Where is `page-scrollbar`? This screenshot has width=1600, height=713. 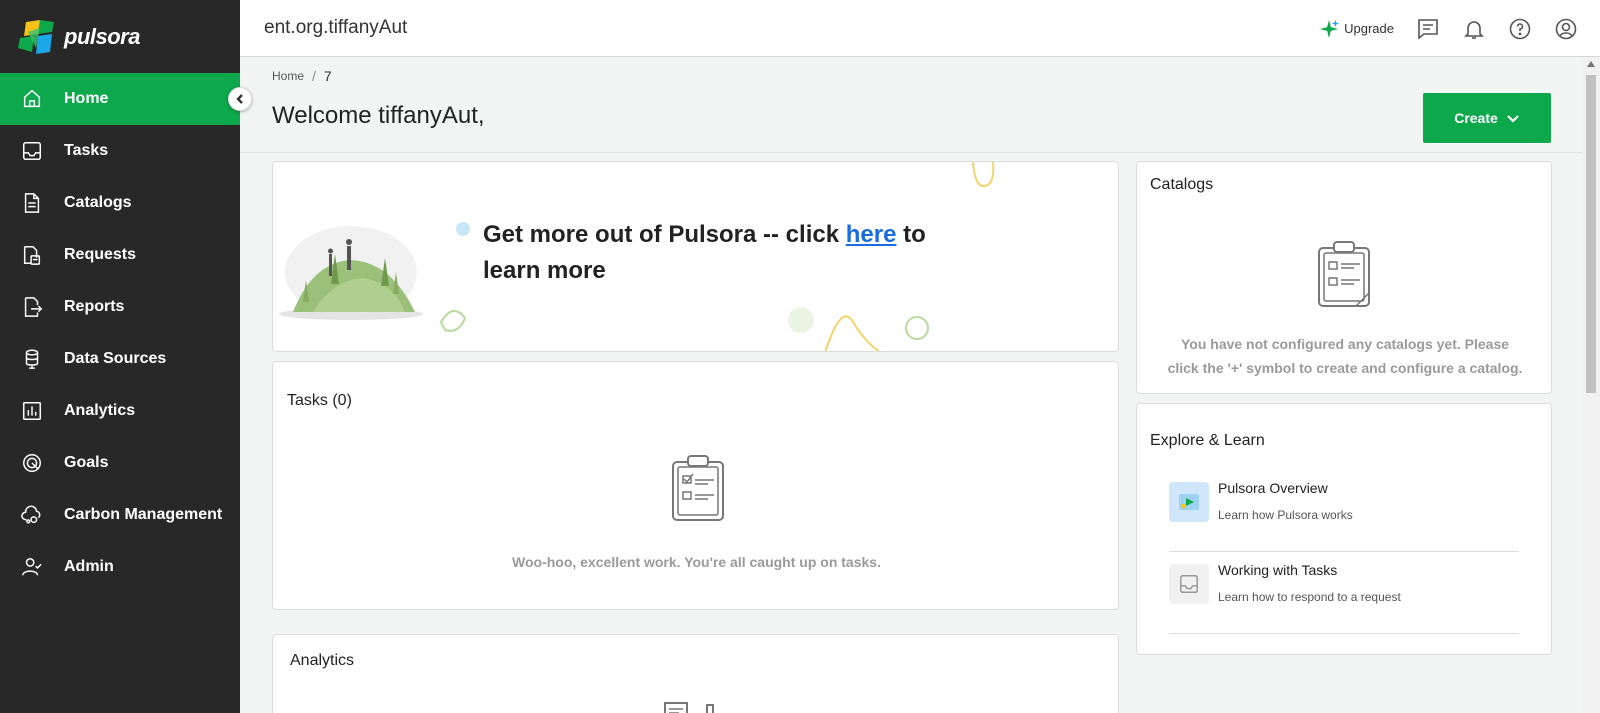
page-scrollbar is located at coordinates (1591, 385).